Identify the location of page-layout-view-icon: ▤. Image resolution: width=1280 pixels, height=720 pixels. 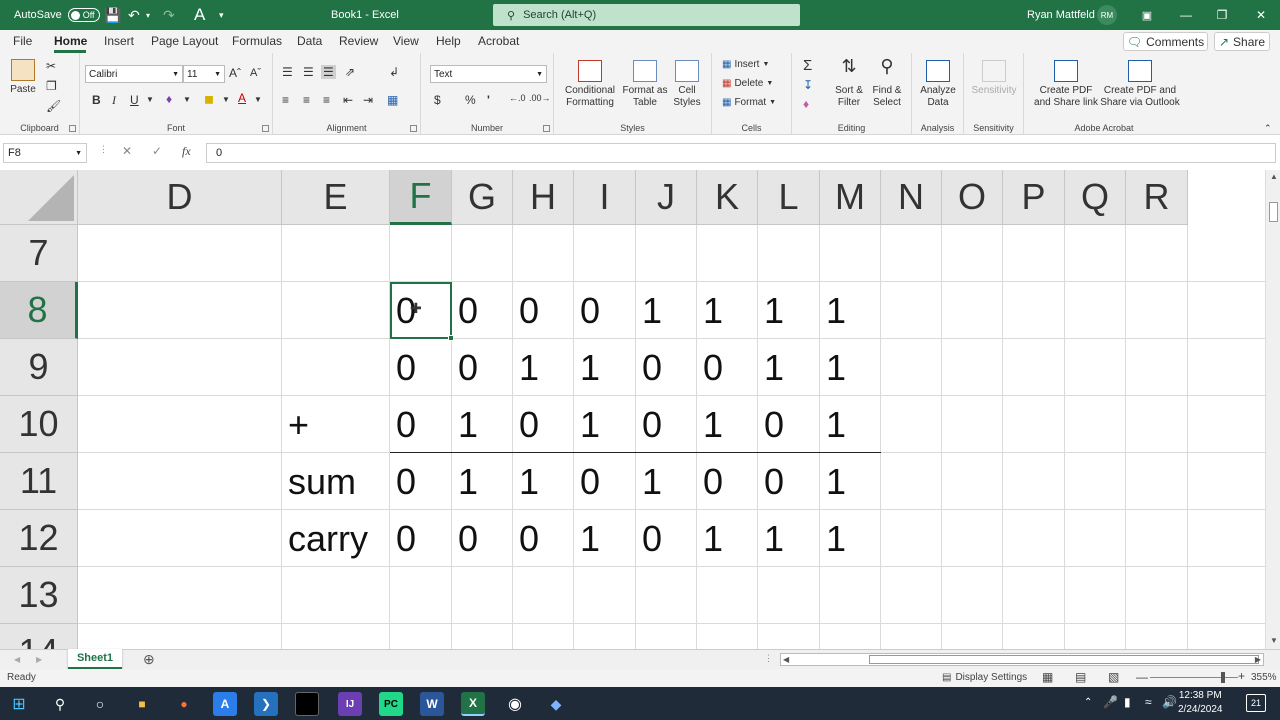
(1080, 677).